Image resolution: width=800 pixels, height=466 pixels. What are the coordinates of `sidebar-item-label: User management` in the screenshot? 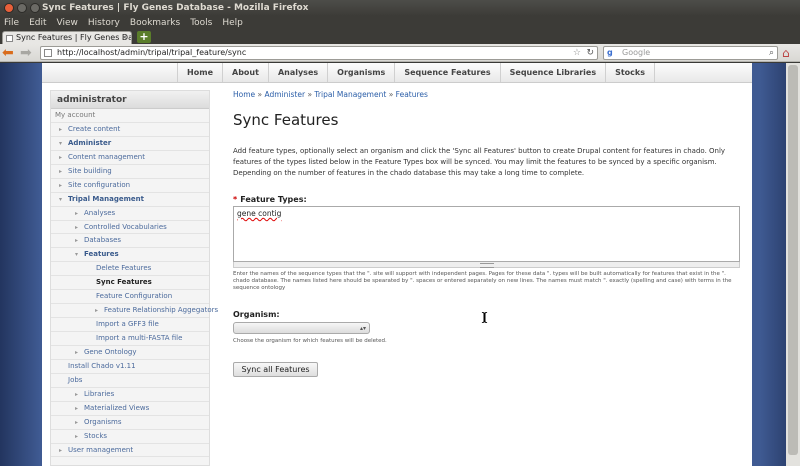 It's located at (101, 449).